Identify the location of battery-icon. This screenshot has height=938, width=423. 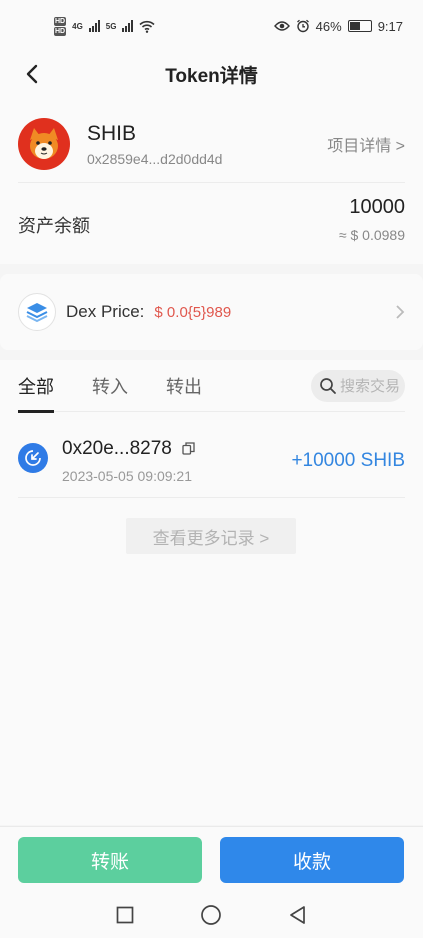
(359, 26).